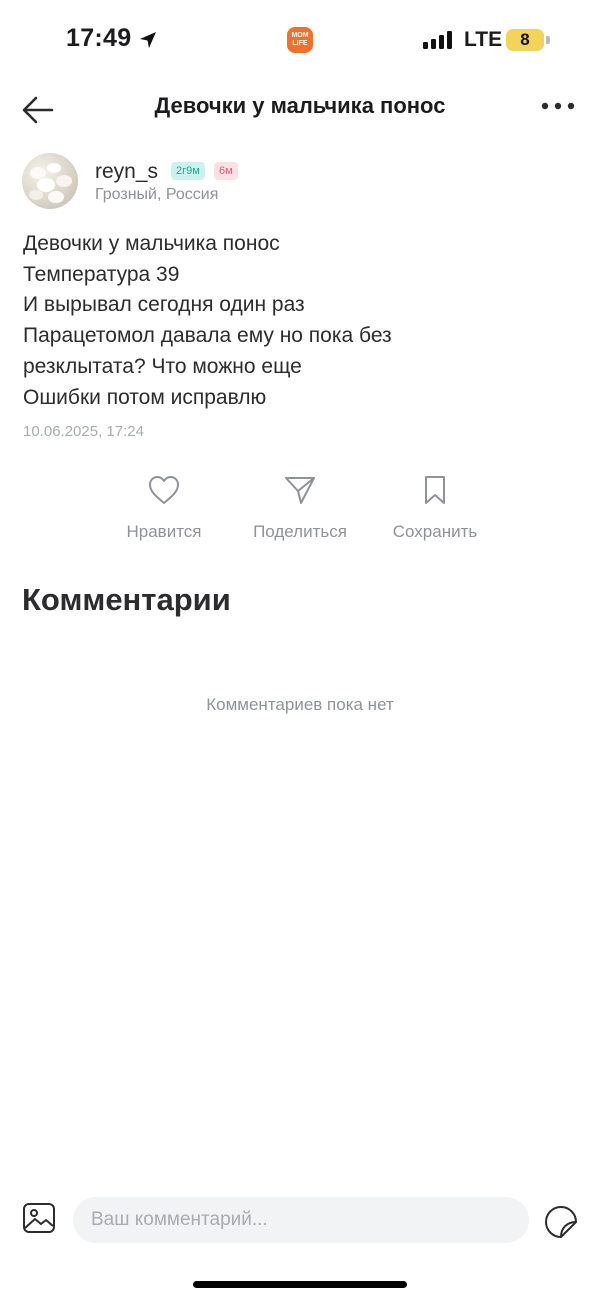 The height and width of the screenshot is (1300, 600). Describe the element at coordinates (151, 243) in the screenshot. I see `post-line: Девочки у мальчика понос` at that location.